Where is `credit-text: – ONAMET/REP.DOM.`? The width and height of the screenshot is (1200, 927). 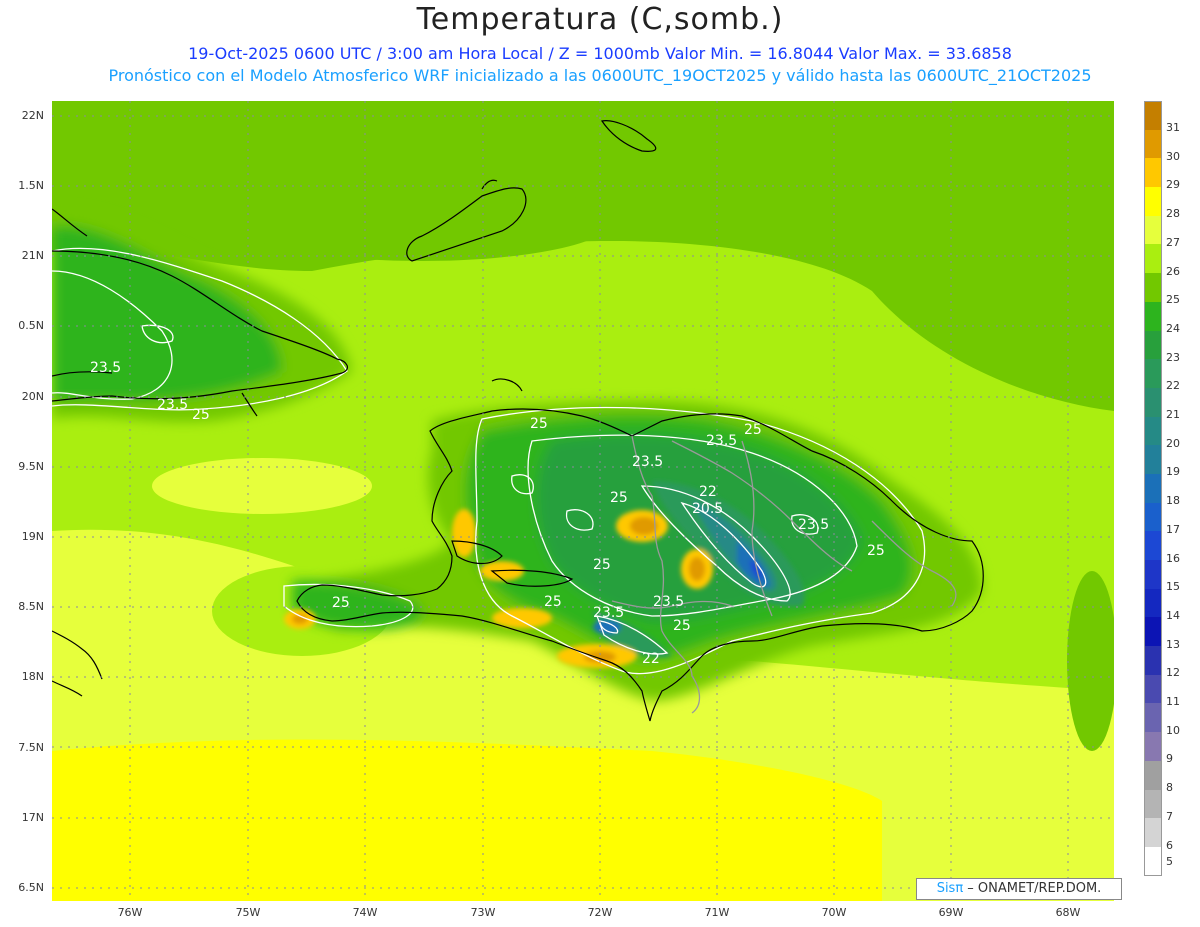 credit-text: – ONAMET/REP.DOM. is located at coordinates (1032, 888).